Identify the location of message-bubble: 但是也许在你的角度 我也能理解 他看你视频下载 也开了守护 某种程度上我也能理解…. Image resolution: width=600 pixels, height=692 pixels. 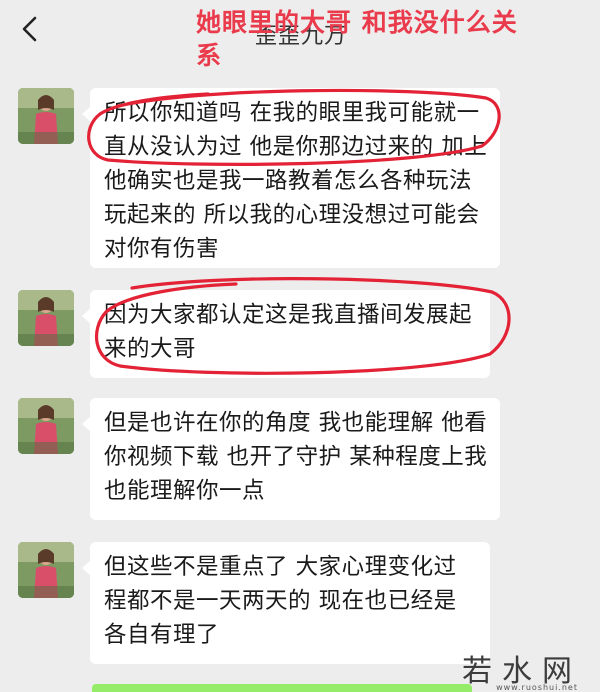
(291, 459).